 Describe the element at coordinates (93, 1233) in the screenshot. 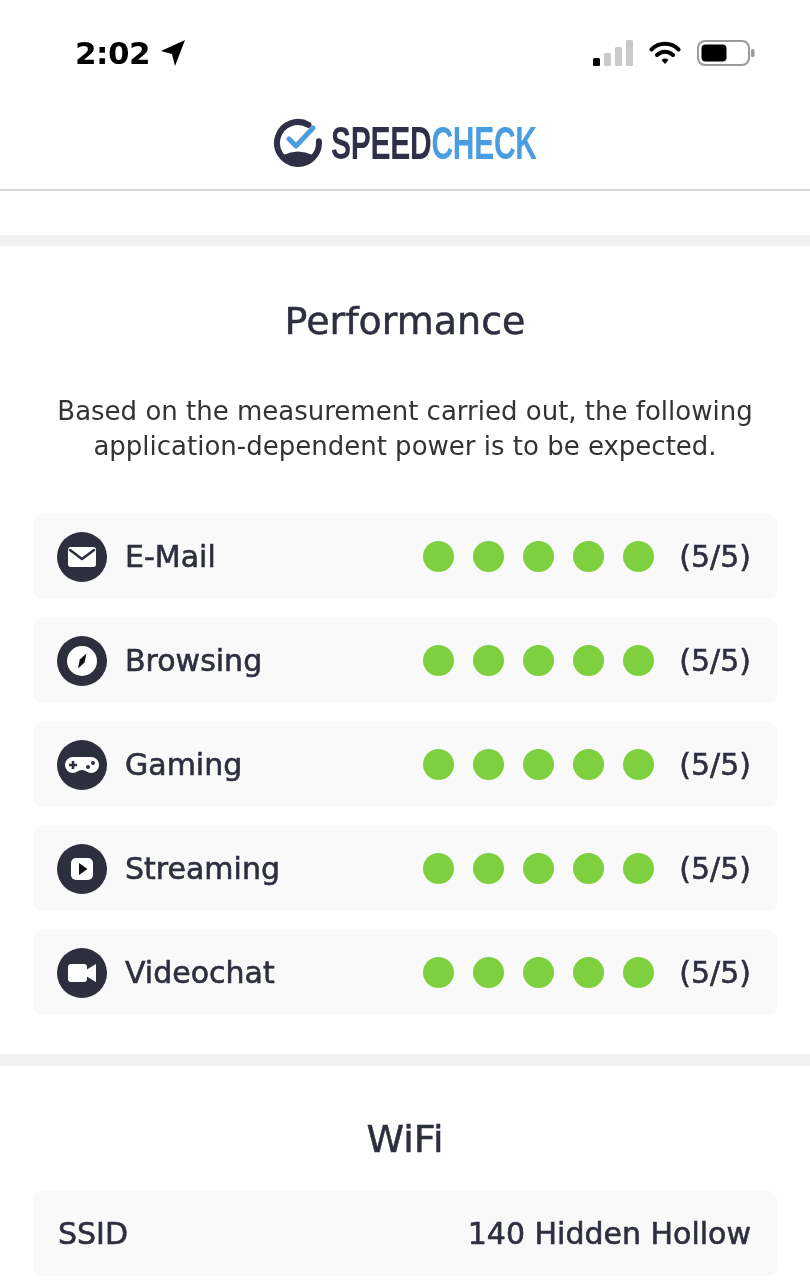

I see `info-label: SSID` at that location.